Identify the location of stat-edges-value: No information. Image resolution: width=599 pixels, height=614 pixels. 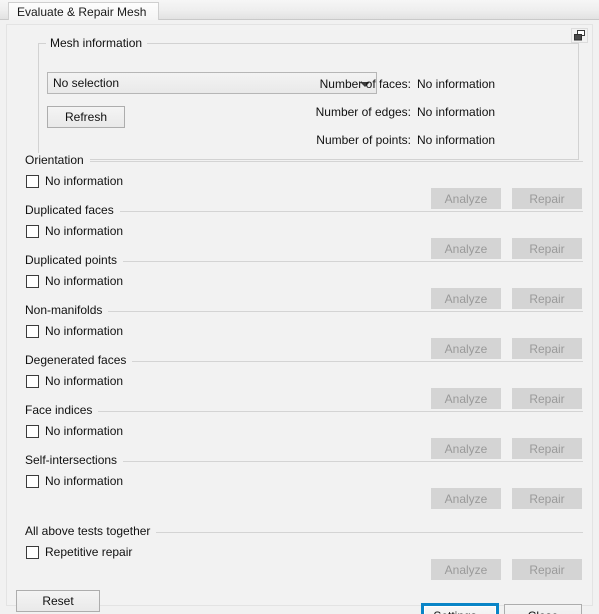
(456, 112).